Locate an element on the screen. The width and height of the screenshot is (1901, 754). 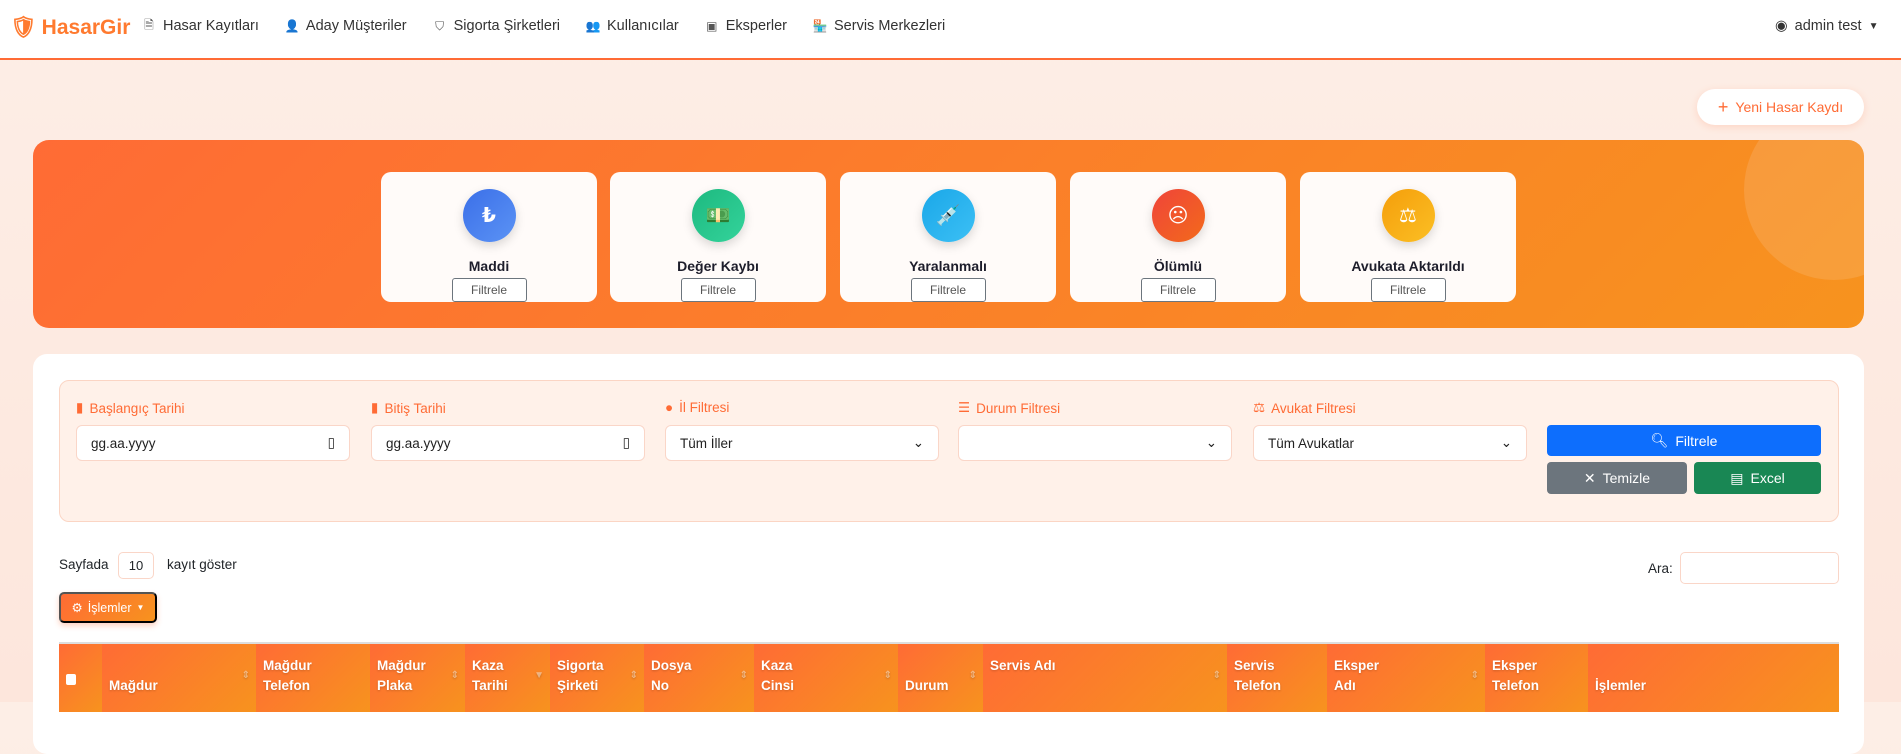
status-filter-label: ☰ Durum Filtresi is located at coordinates (1009, 408).